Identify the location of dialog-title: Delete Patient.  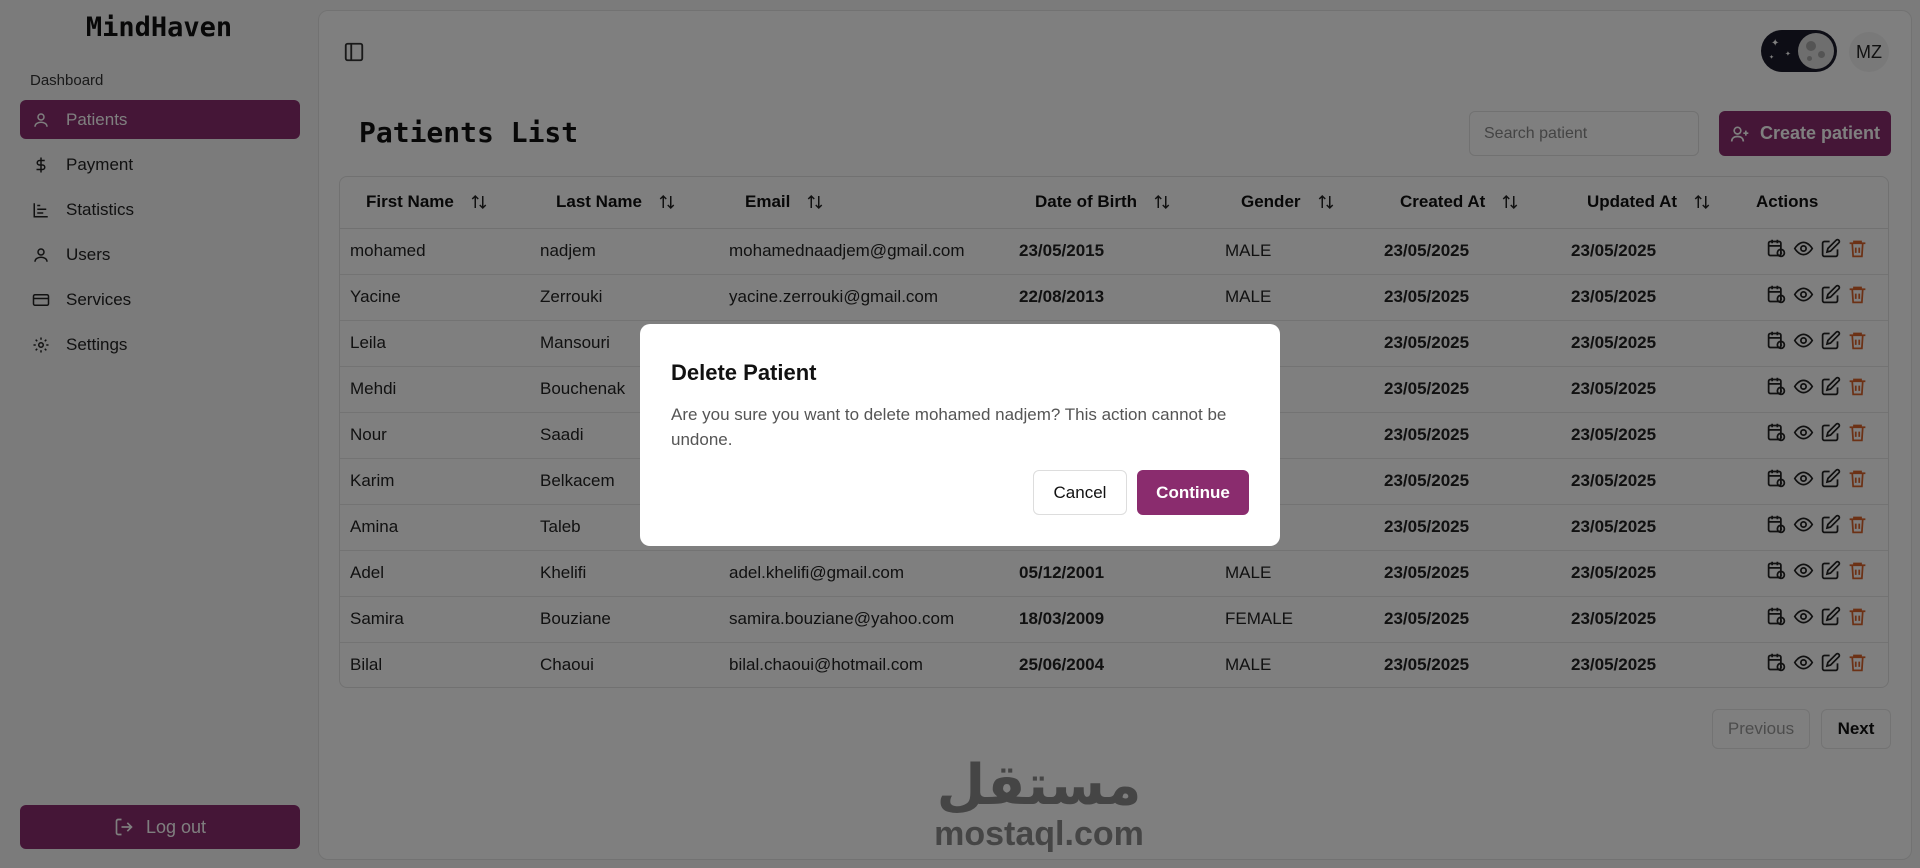
(744, 372).